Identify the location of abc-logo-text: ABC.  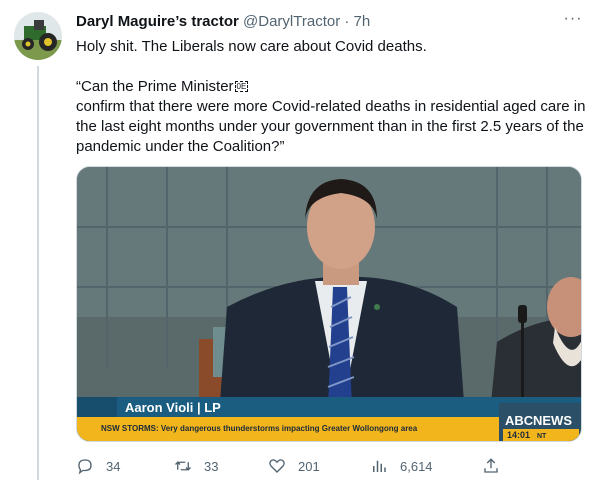
(519, 420).